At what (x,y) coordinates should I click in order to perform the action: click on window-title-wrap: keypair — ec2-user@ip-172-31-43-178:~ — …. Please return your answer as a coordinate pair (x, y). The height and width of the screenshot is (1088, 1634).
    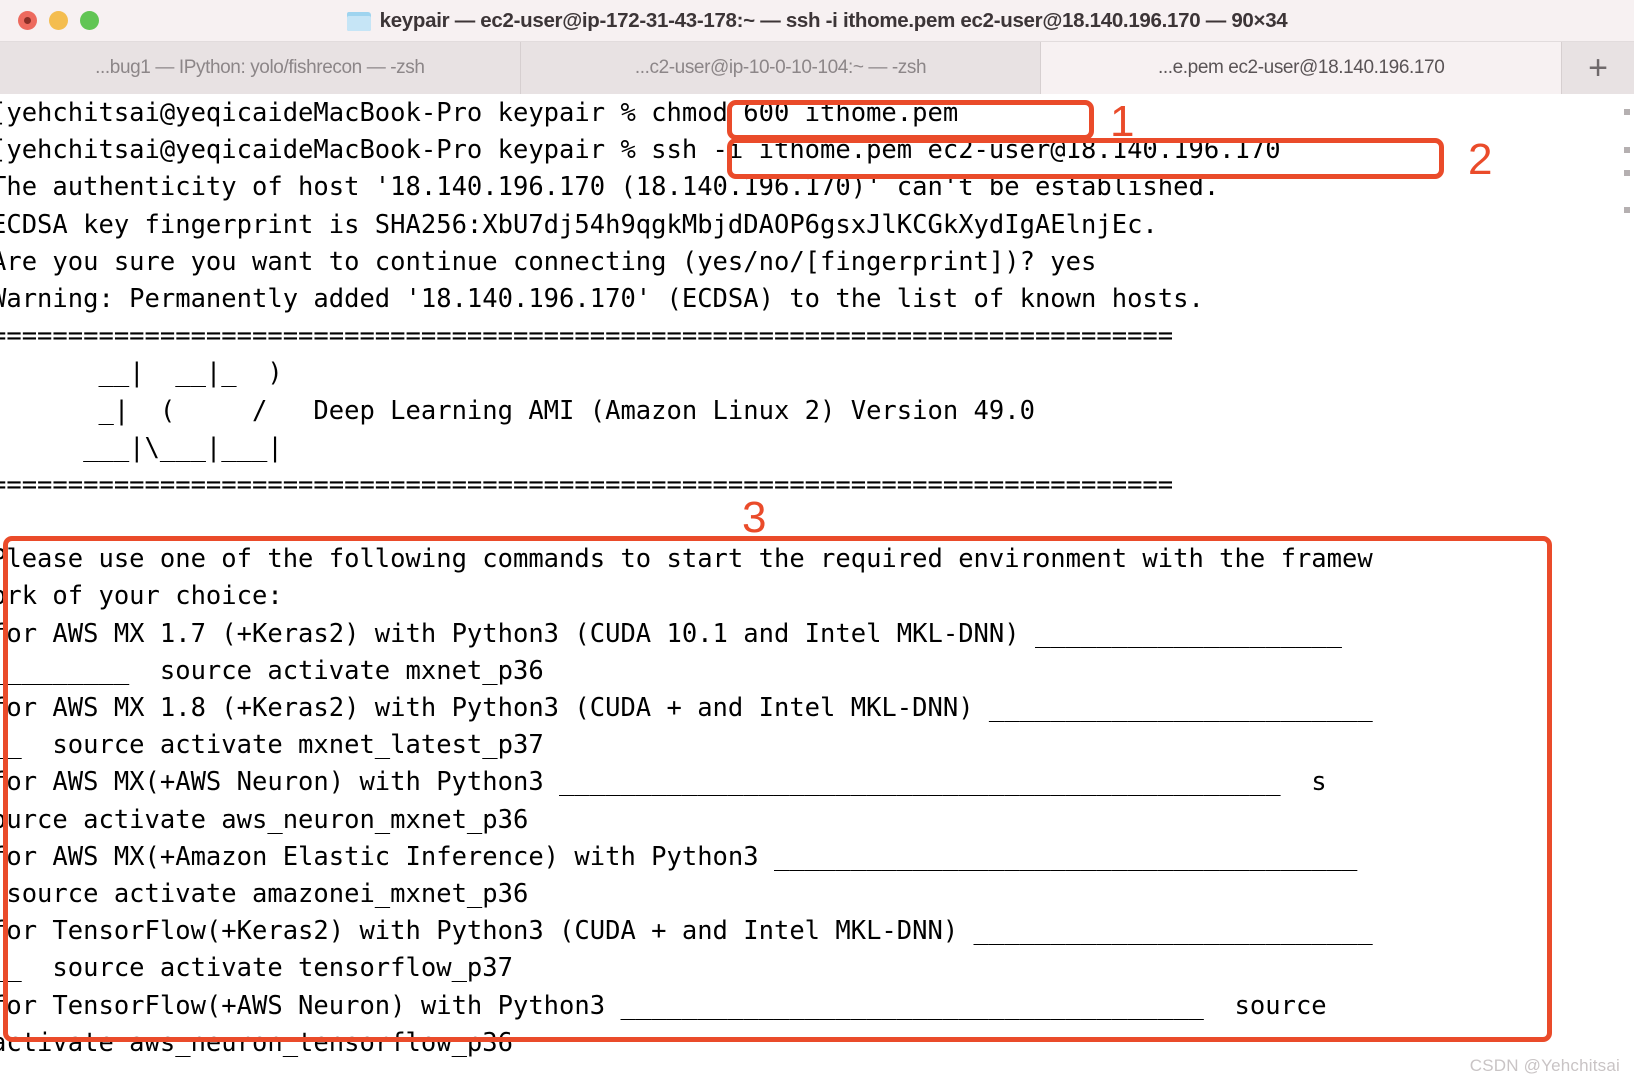
    Looking at the image, I should click on (817, 21).